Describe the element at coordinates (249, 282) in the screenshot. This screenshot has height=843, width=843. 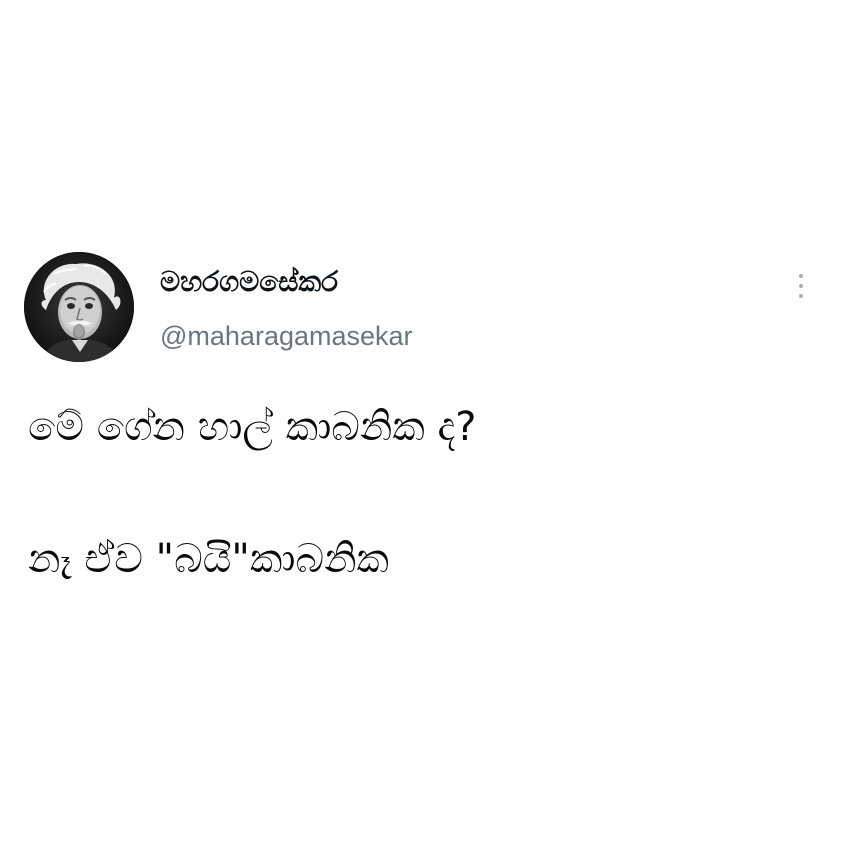
I see `author-display-name: මහරගමසේකර` at that location.